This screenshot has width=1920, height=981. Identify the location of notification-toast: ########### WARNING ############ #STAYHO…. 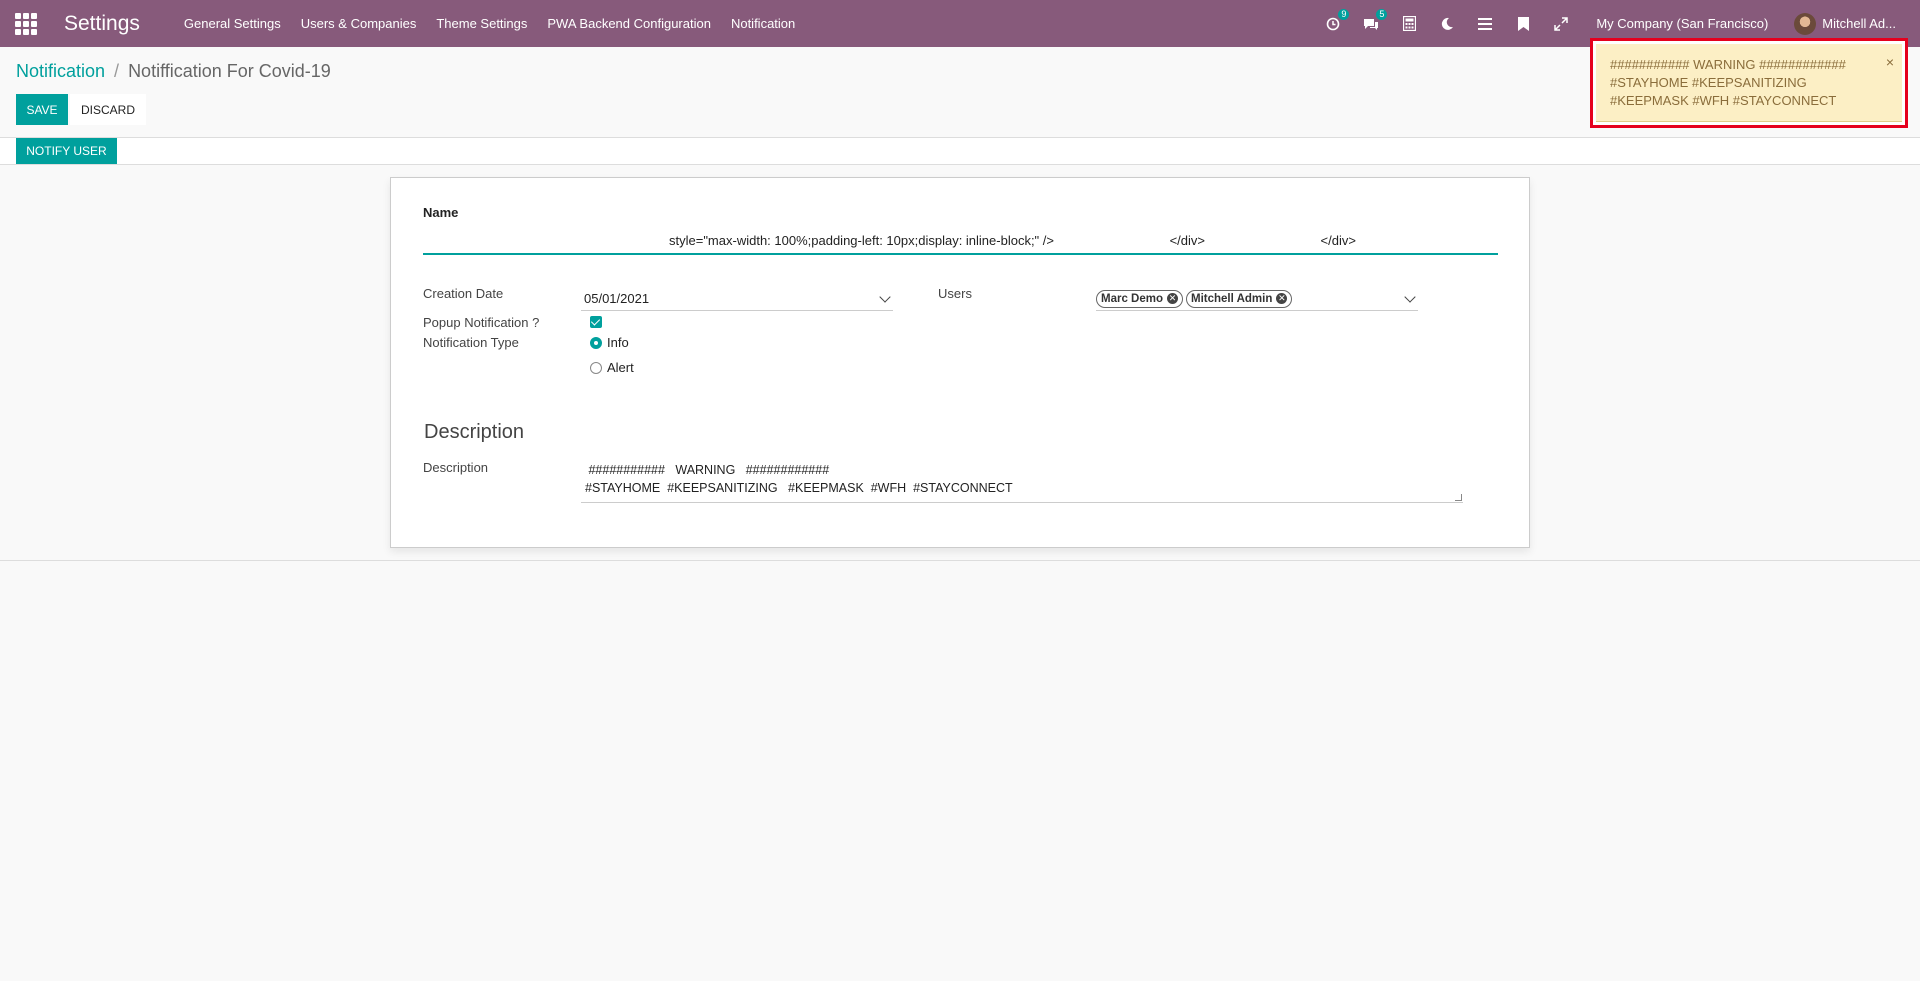
(1749, 83).